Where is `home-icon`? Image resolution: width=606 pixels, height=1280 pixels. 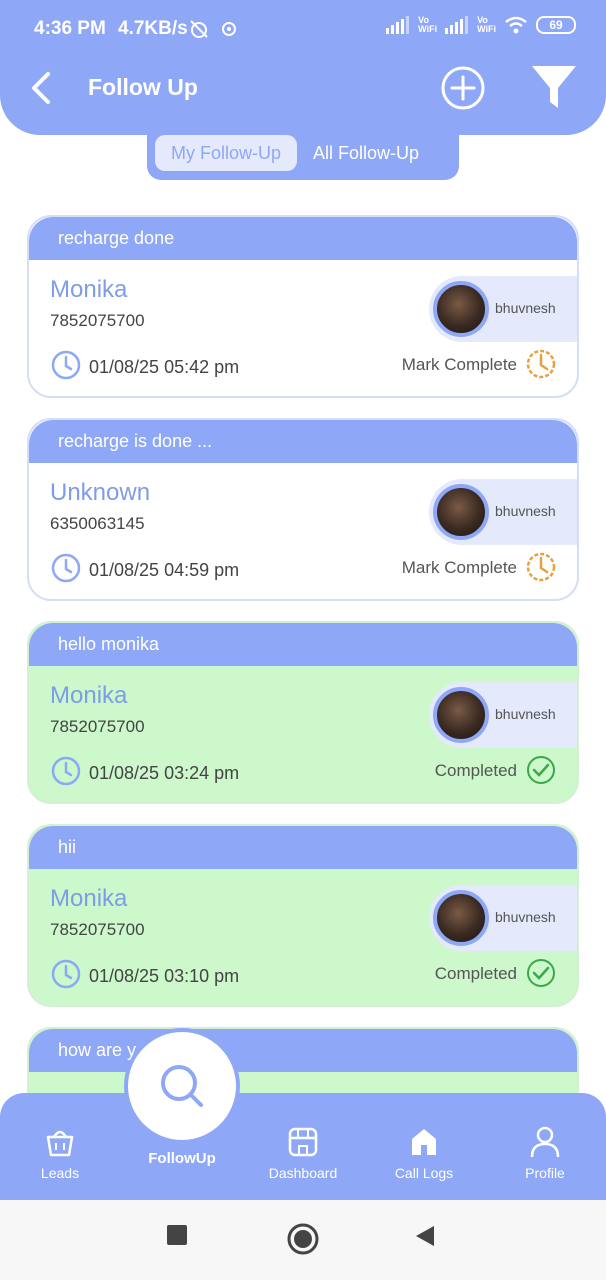
home-icon is located at coordinates (424, 1142).